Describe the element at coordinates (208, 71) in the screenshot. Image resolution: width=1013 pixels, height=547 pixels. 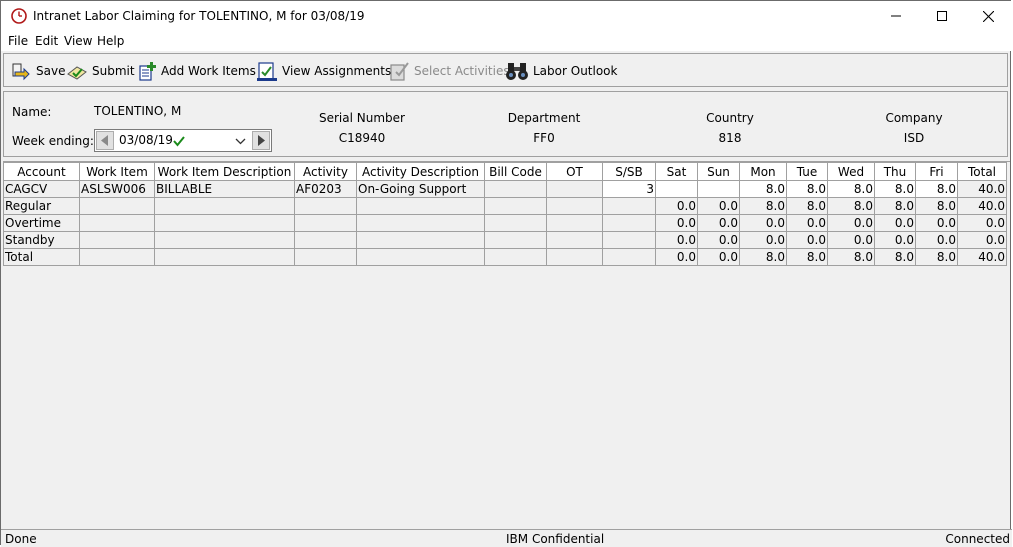
I see `add-work-items-label: Add Work Items` at that location.